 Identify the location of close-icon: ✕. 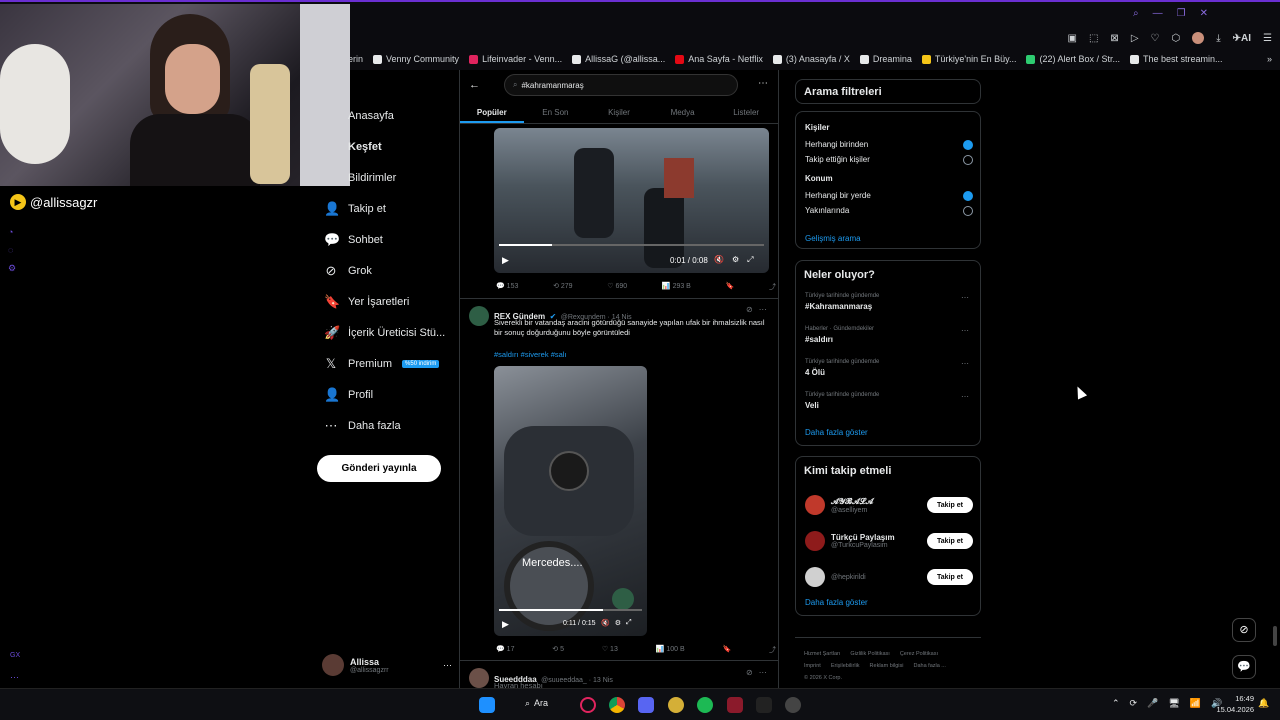
(1204, 13).